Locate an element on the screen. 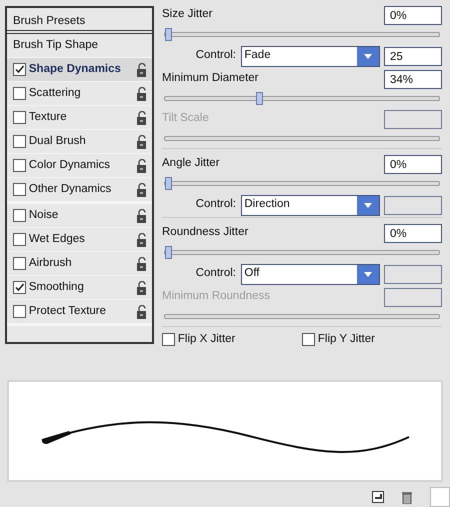 Image resolution: width=450 pixels, height=507 pixels. setting-label: Roundness Jitter is located at coordinates (205, 232).